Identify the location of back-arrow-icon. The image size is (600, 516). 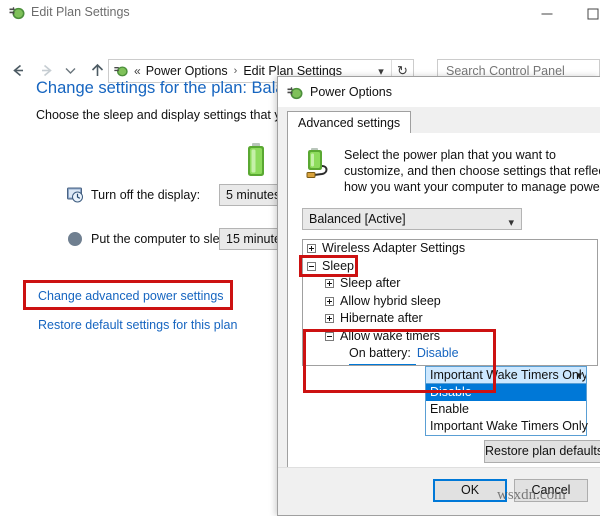
(17, 70).